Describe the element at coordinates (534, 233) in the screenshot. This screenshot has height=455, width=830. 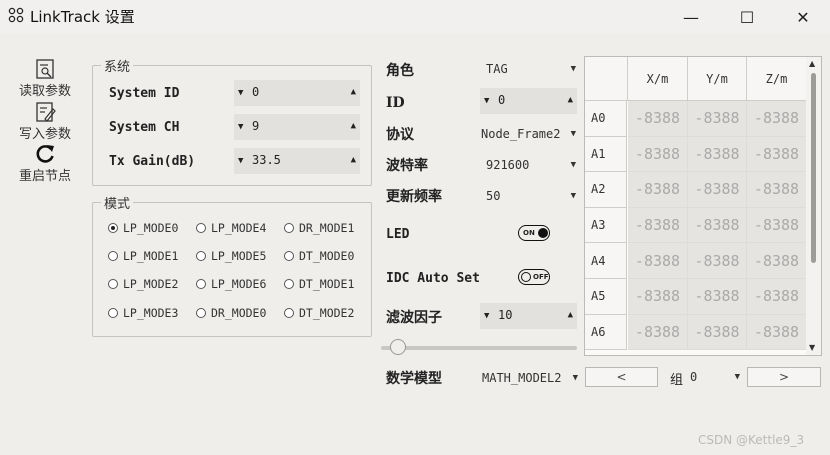
I see `led-toggle: ON` at that location.